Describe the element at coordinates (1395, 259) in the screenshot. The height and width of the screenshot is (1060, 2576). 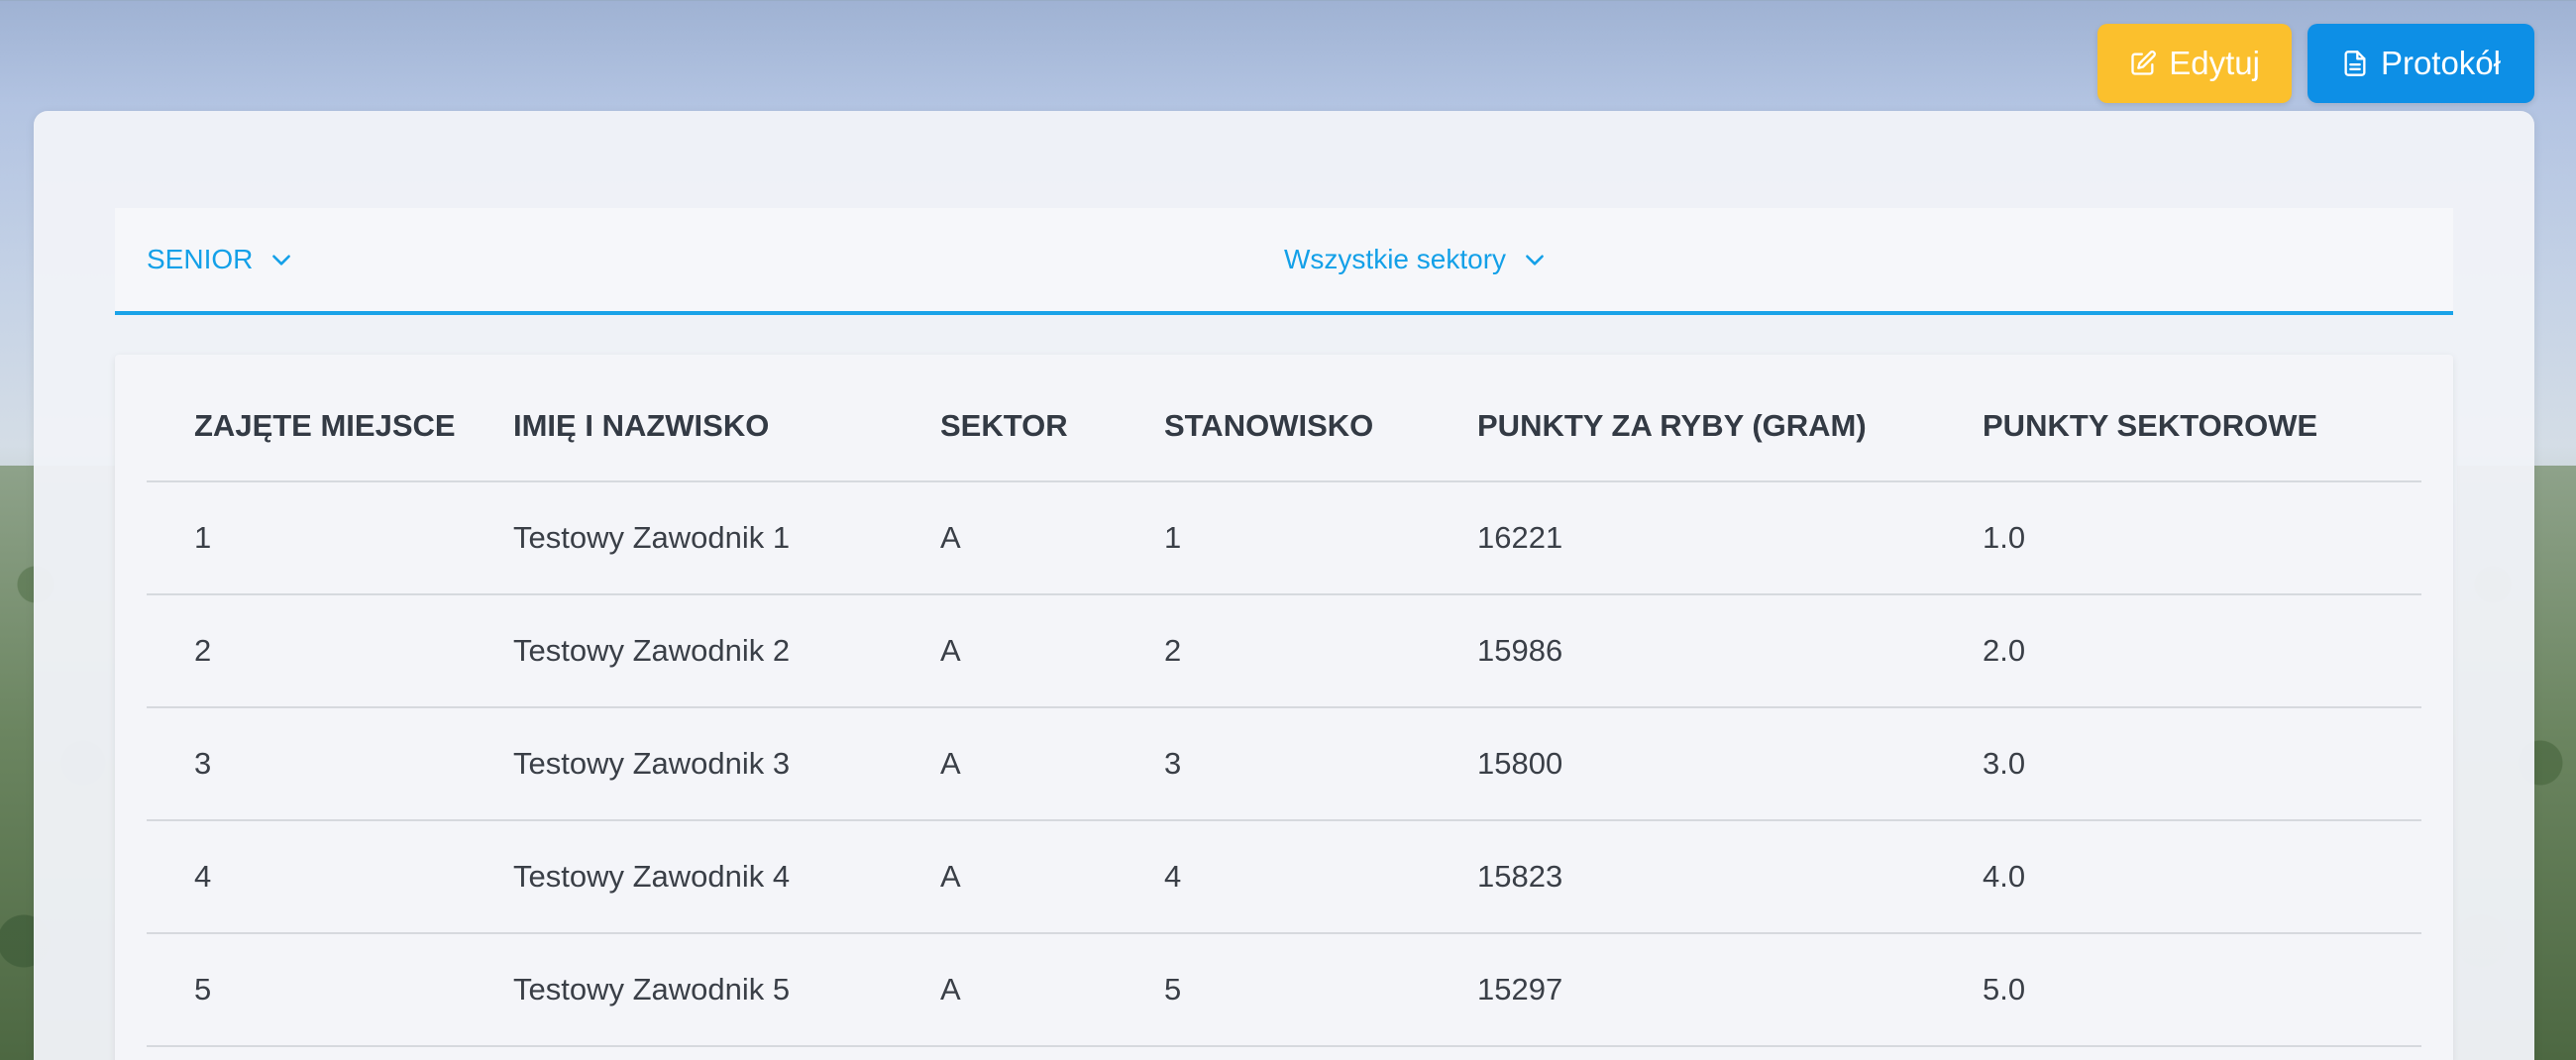
I see `sector-dropdown-label: Wszystkie sektory` at that location.